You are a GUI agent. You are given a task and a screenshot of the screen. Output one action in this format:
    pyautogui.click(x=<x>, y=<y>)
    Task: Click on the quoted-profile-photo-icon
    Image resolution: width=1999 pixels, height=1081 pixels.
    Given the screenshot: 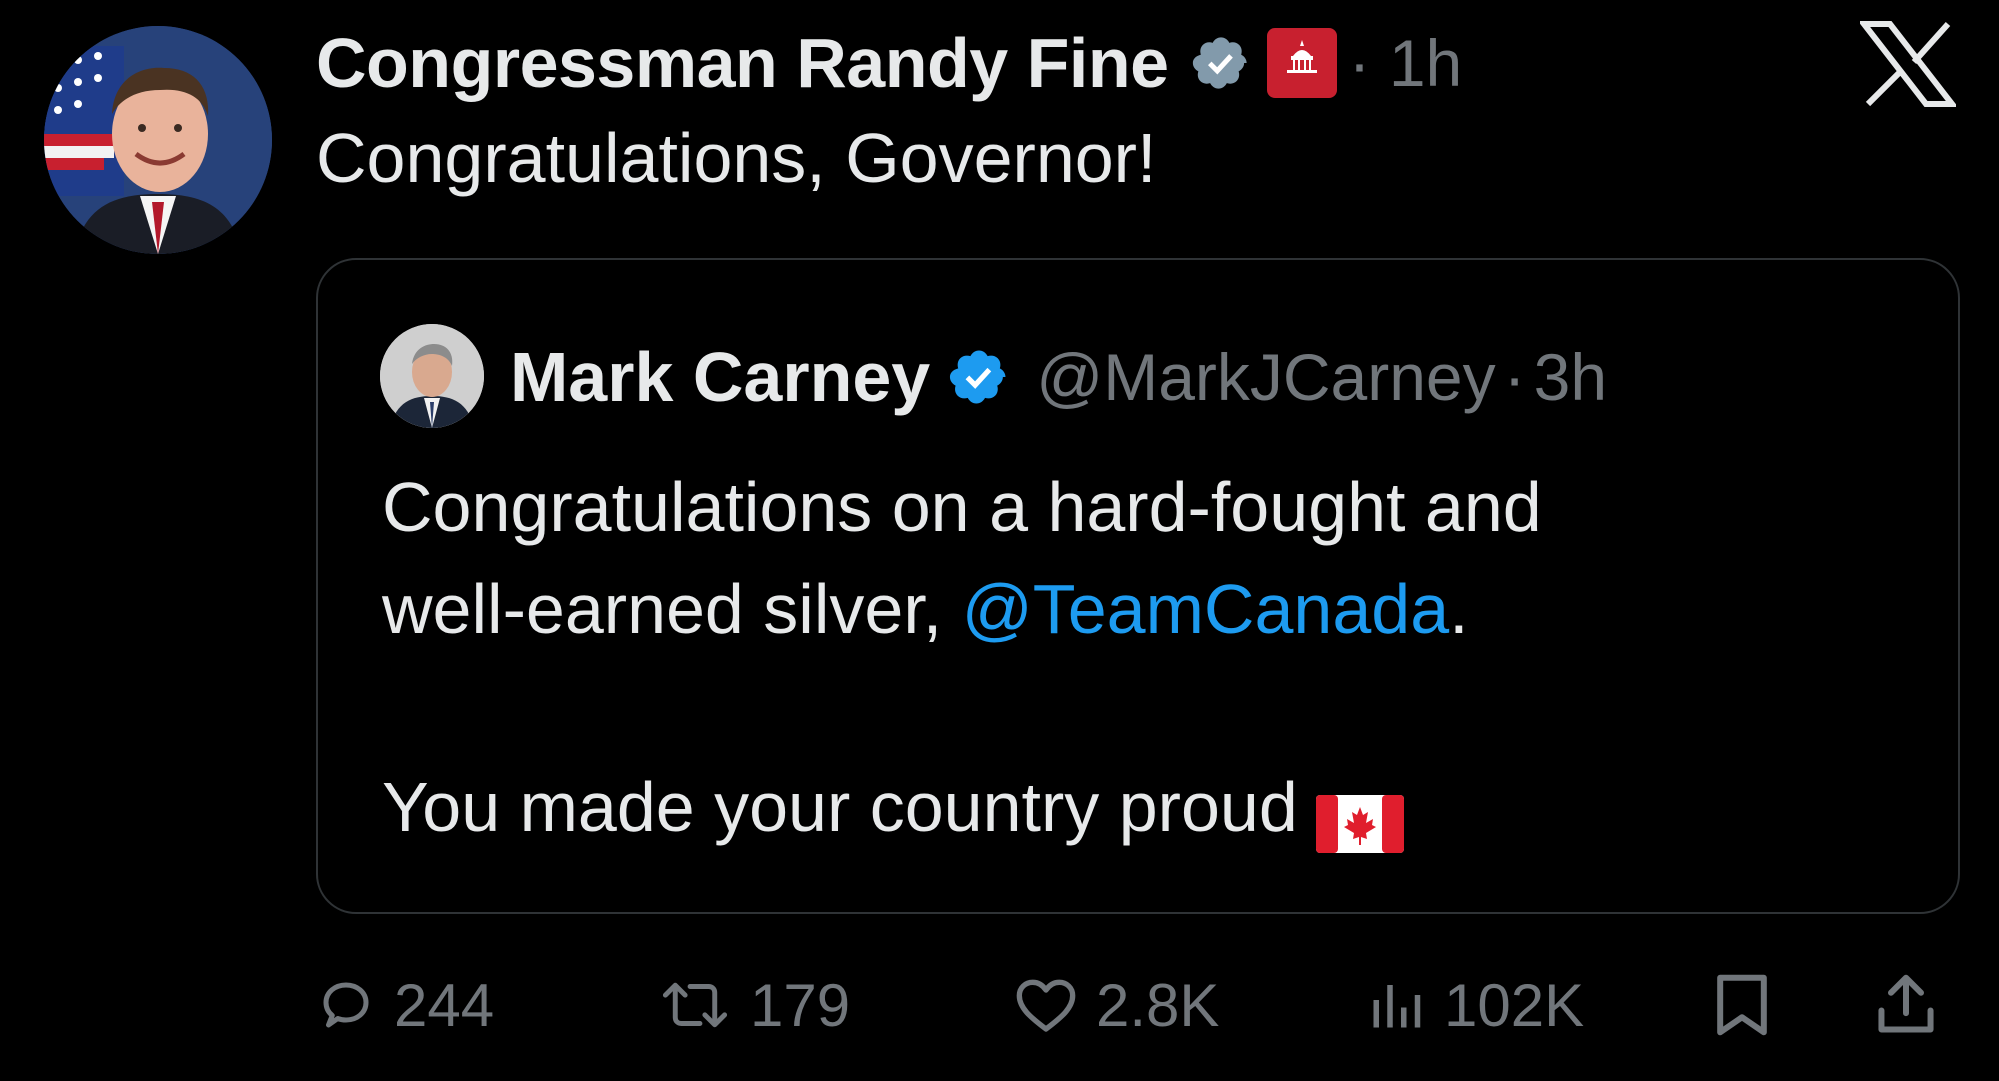 What is the action you would take?
    pyautogui.click(x=432, y=376)
    